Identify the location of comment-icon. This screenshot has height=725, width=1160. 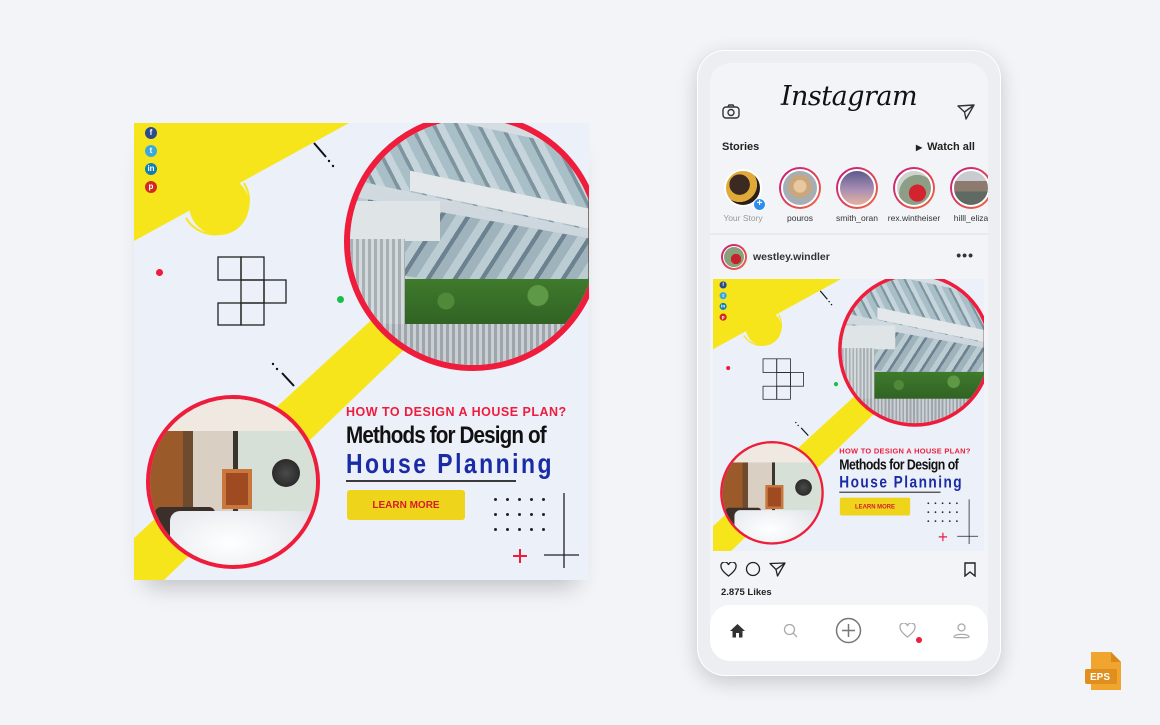
(753, 571).